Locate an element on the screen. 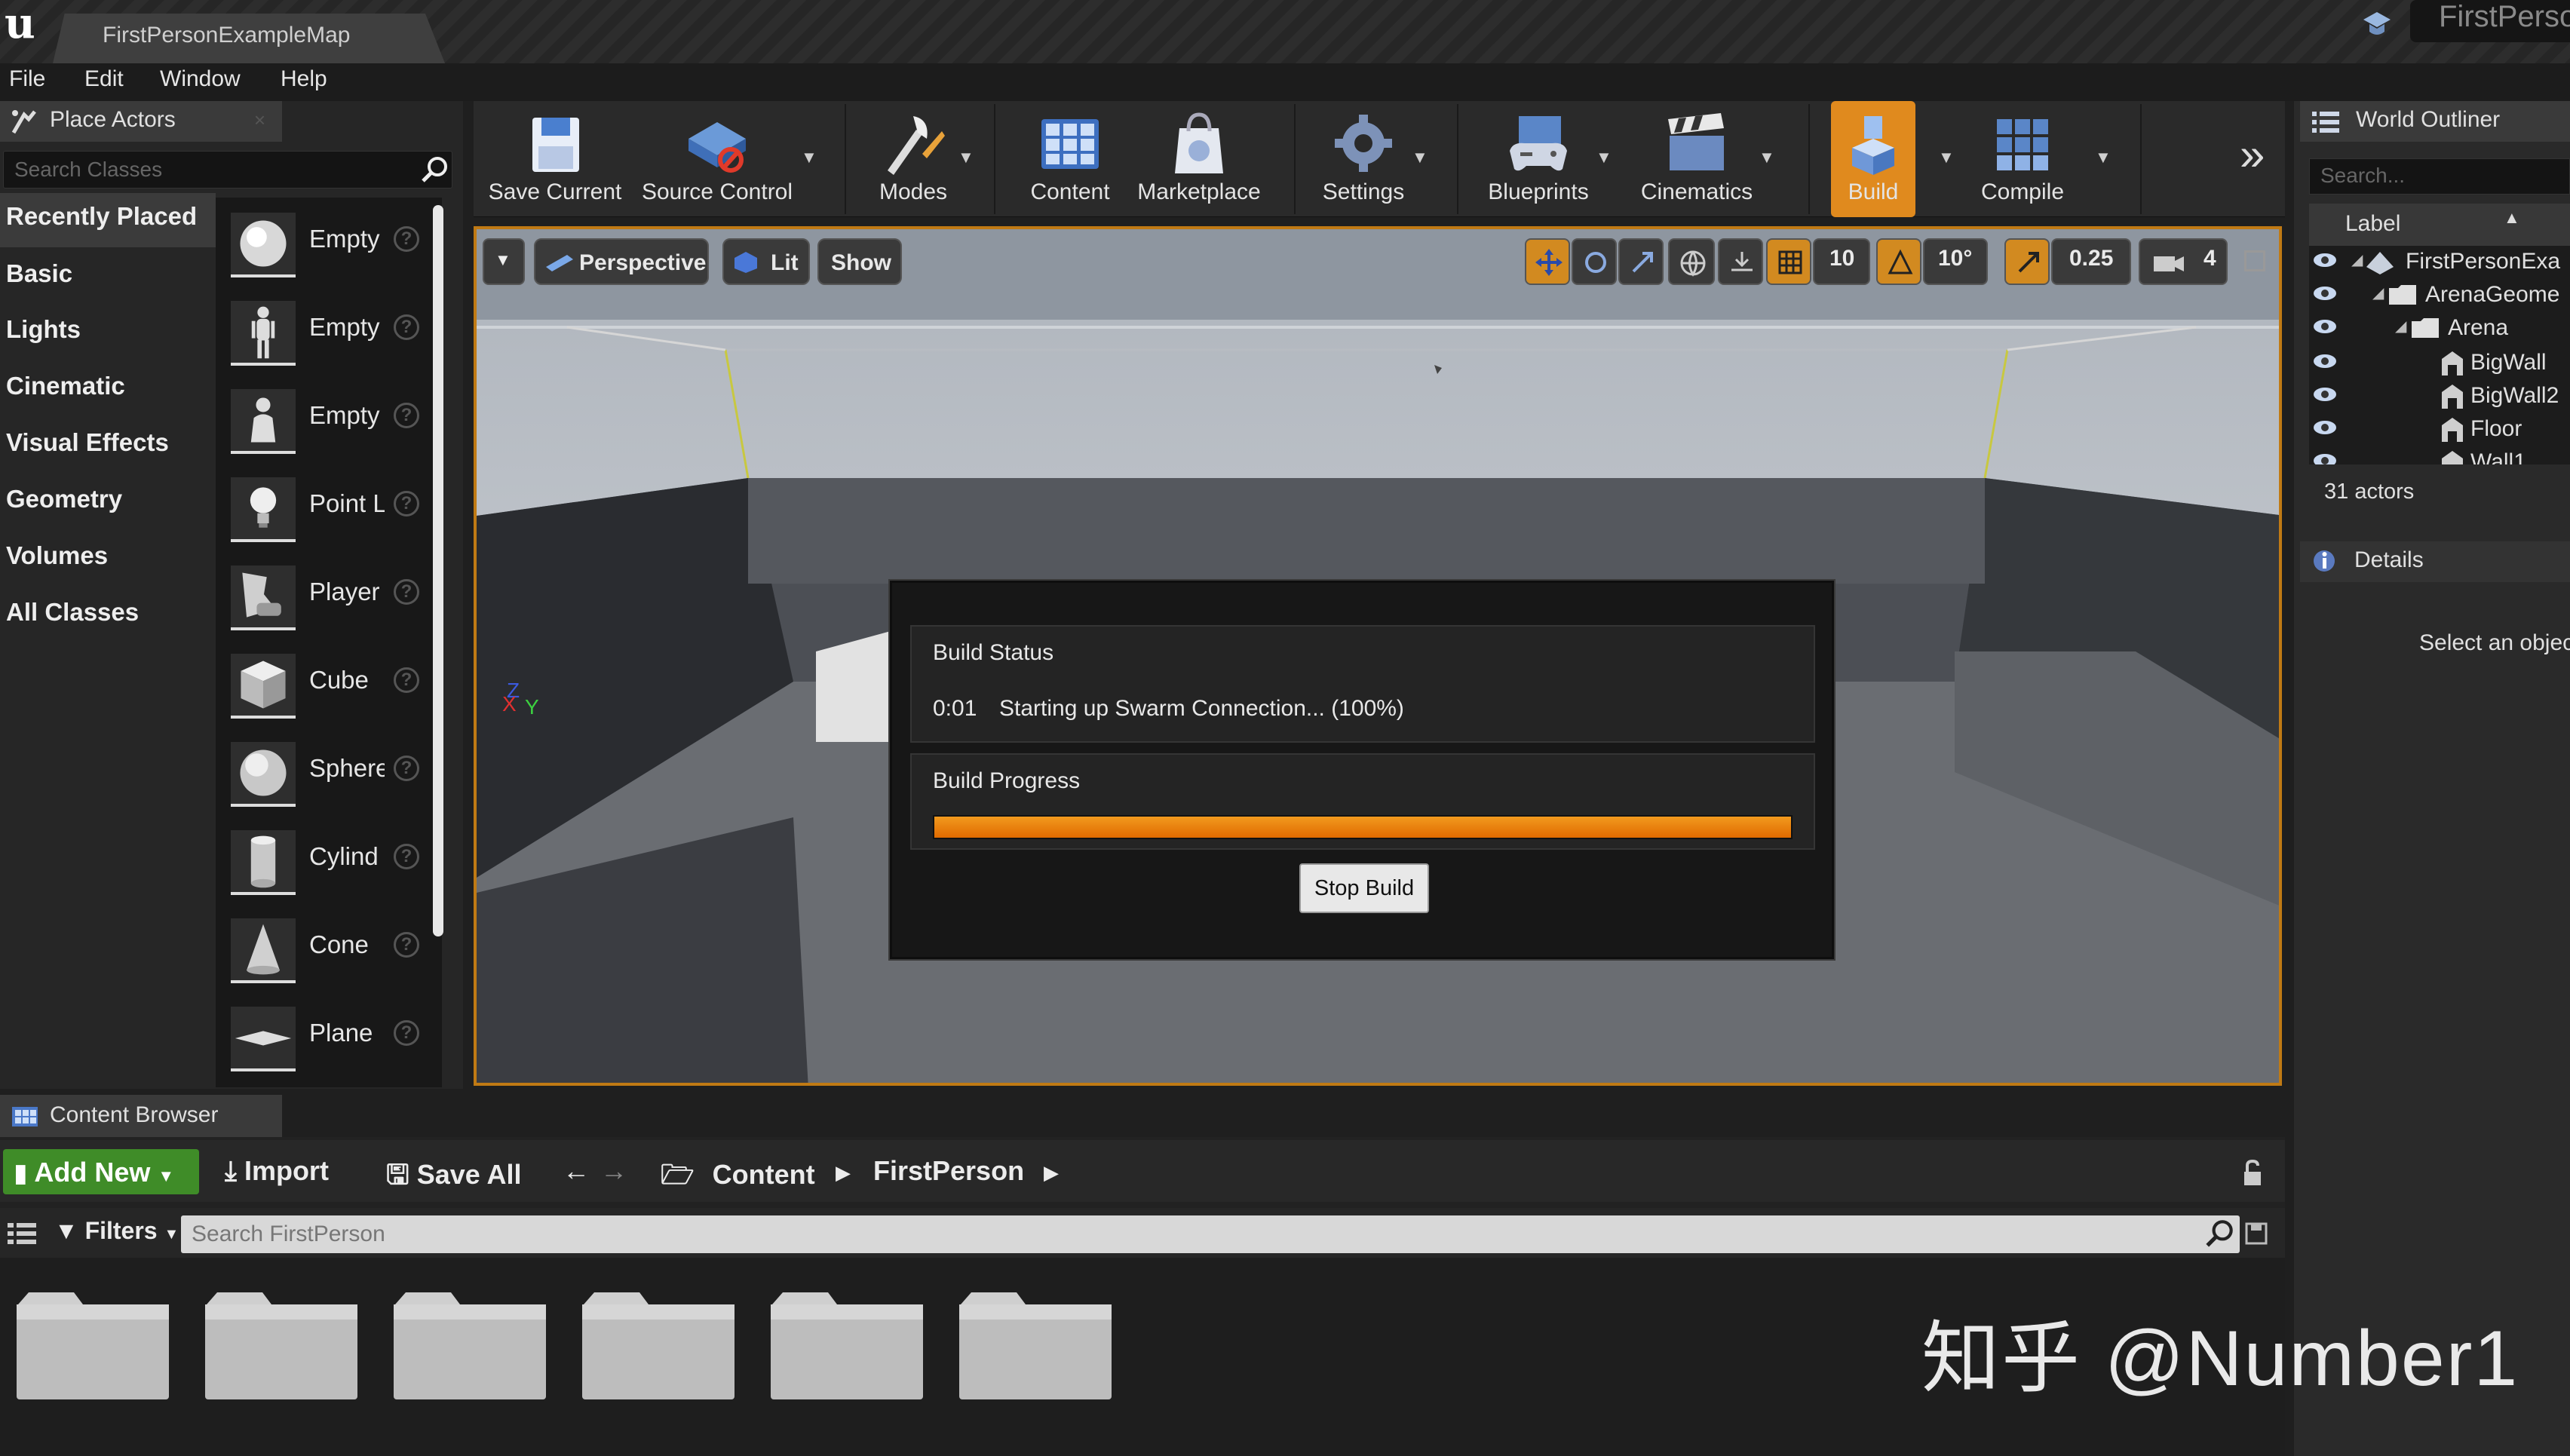 This screenshot has width=2570, height=1456. modes-button: Modes is located at coordinates (913, 159).